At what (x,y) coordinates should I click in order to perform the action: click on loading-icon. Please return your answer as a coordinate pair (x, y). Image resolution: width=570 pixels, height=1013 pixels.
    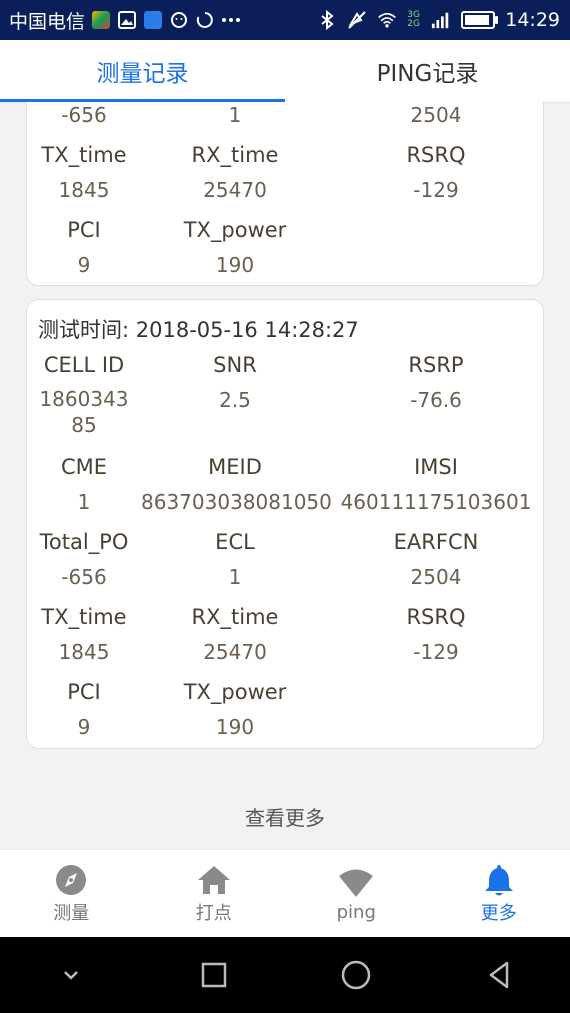
    Looking at the image, I should click on (205, 20).